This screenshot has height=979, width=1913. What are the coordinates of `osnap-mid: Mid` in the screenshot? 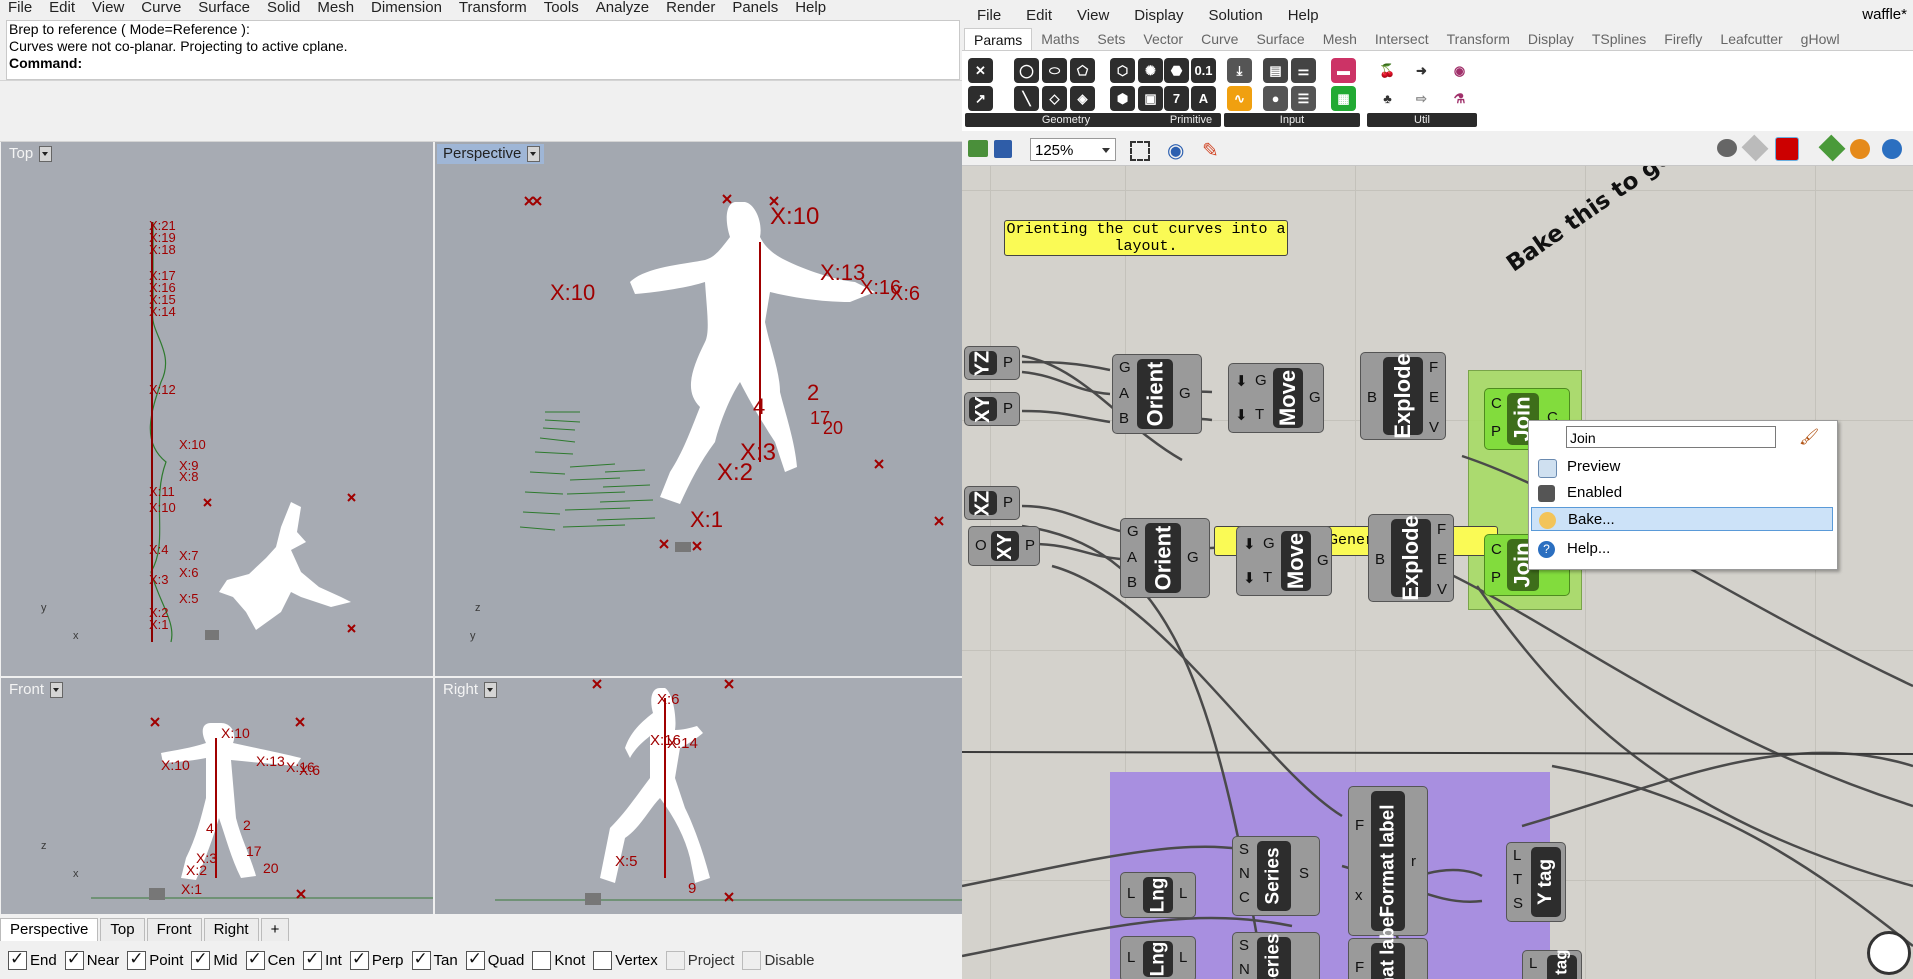 It's located at (214, 959).